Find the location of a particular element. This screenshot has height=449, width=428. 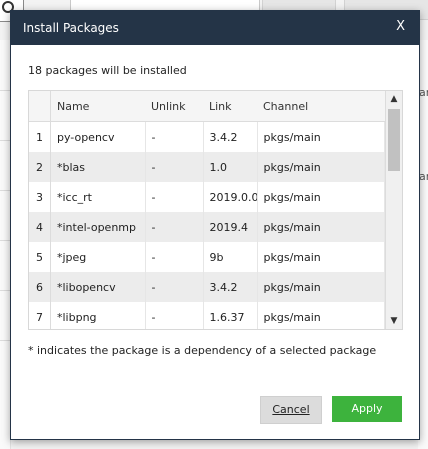

table-row: 1 py-opencv - 3.4.2 pkgs/main is located at coordinates (207, 136).